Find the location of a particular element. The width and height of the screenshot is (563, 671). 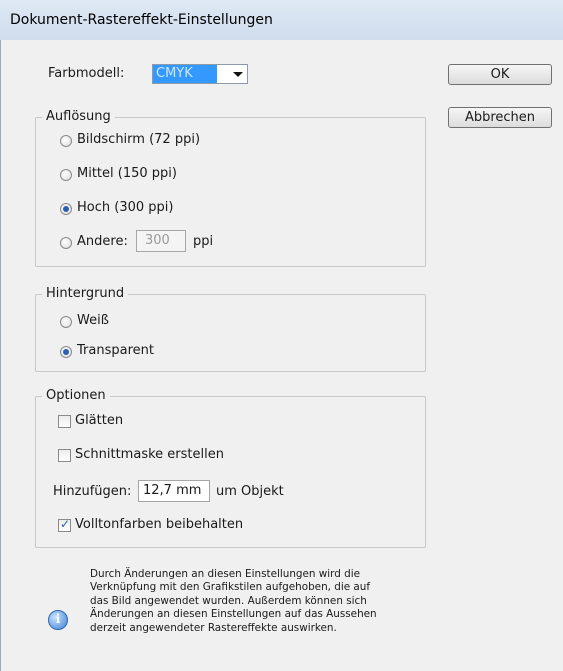

color-model-select: CMYK is located at coordinates (200, 74).